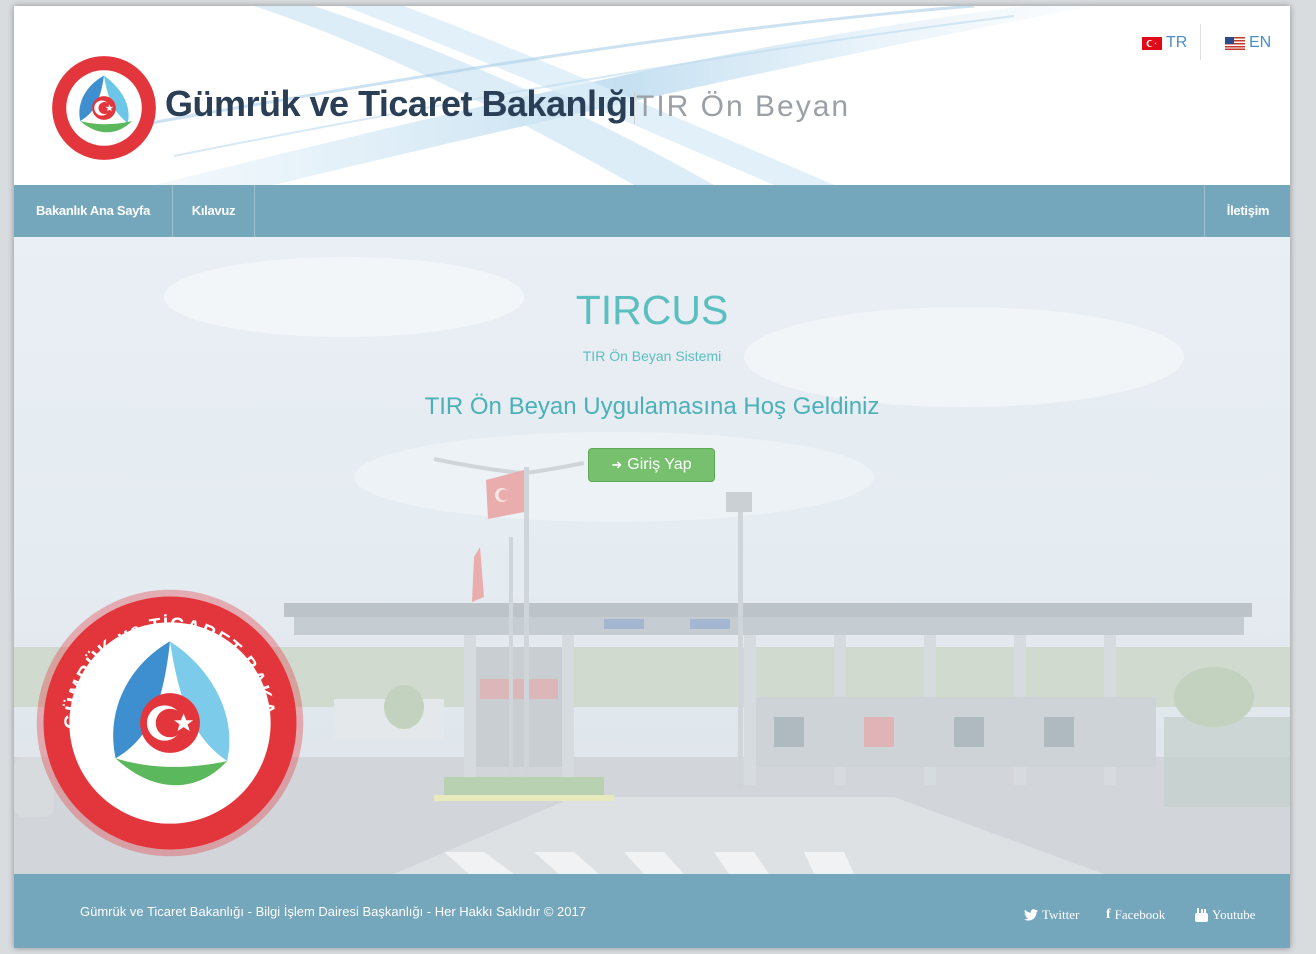 The width and height of the screenshot is (1316, 954). What do you see at coordinates (743, 106) in the screenshot?
I see `site-subtitle: TIR Ön Beyan` at bounding box center [743, 106].